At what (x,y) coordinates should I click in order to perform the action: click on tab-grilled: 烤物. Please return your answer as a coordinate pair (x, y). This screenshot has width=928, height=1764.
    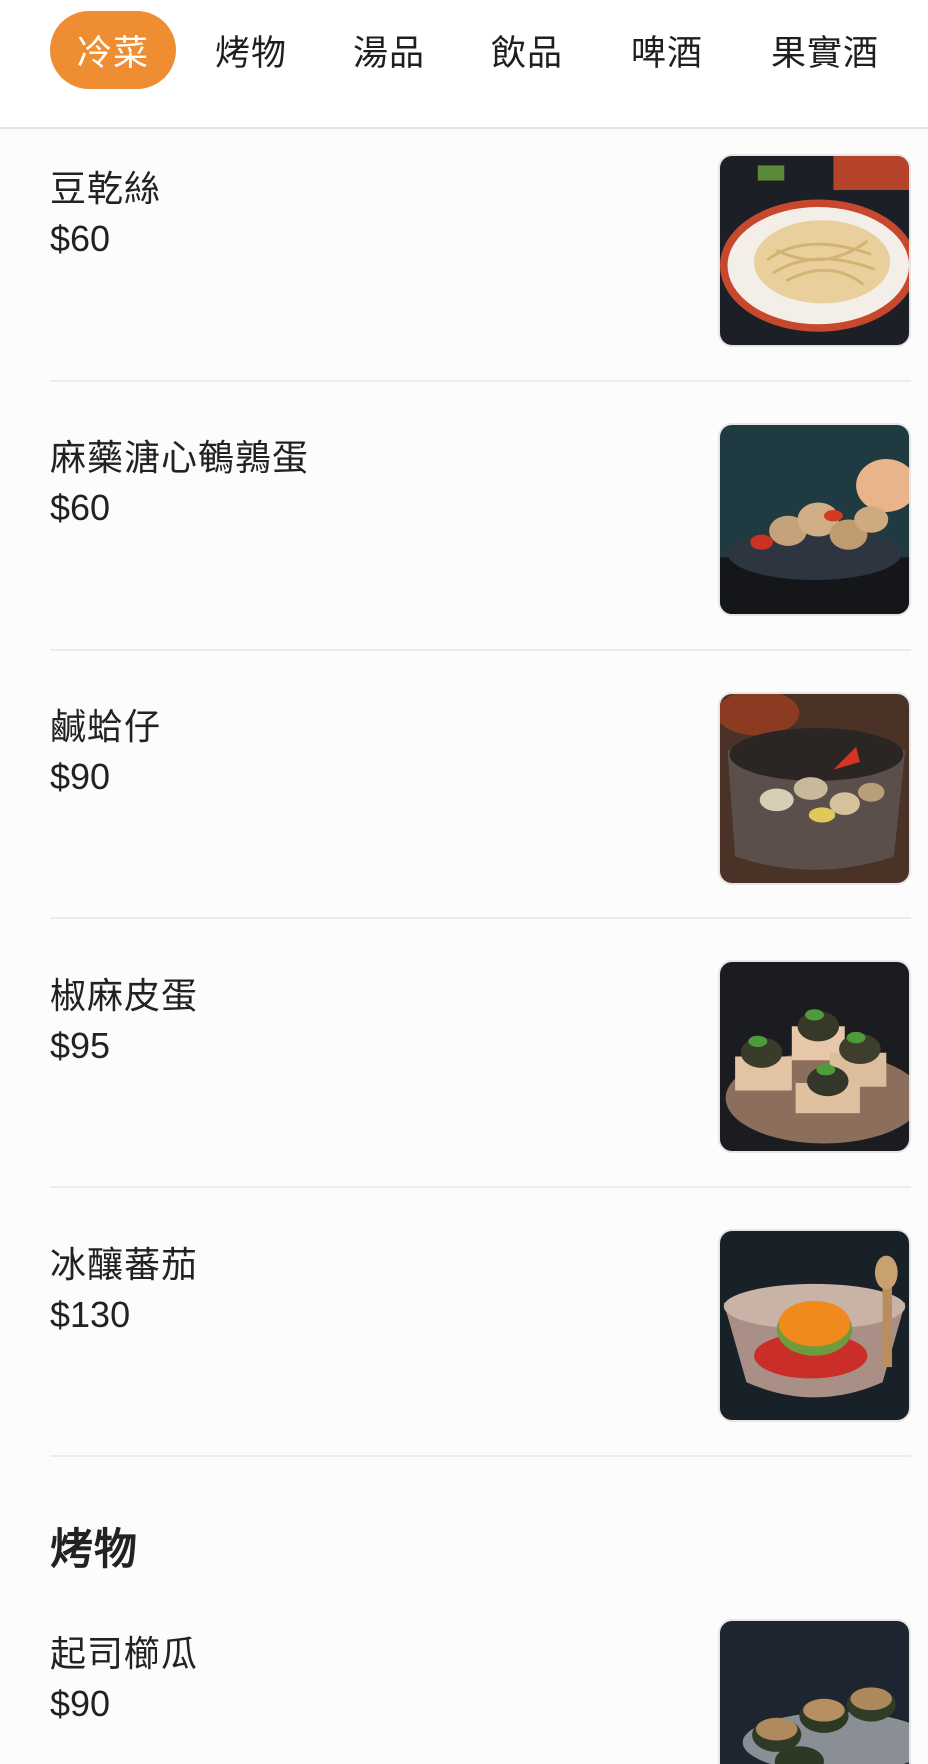
    Looking at the image, I should click on (251, 50).